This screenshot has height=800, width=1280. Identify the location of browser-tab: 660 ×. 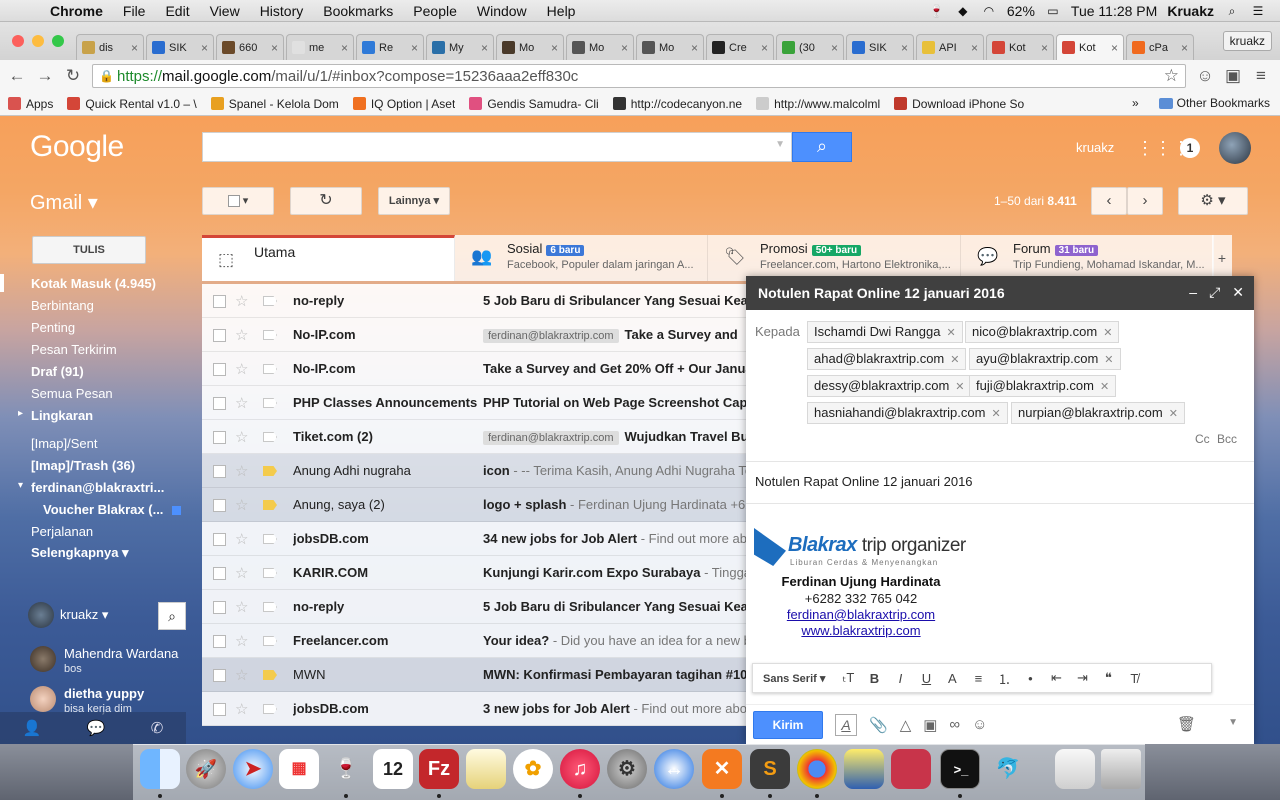
(250, 47).